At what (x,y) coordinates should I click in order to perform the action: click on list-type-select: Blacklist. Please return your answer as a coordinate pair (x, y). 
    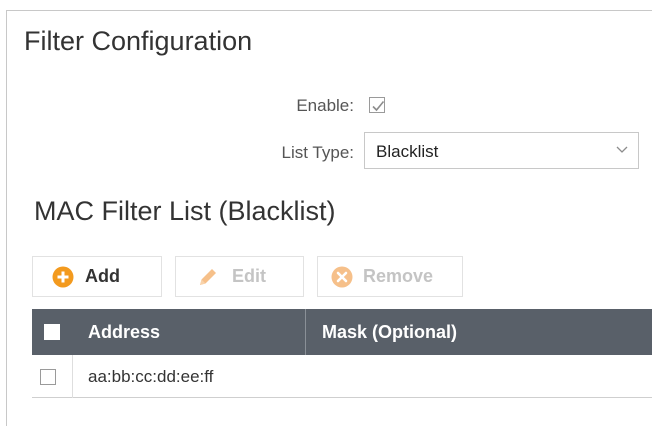
    Looking at the image, I should click on (501, 150).